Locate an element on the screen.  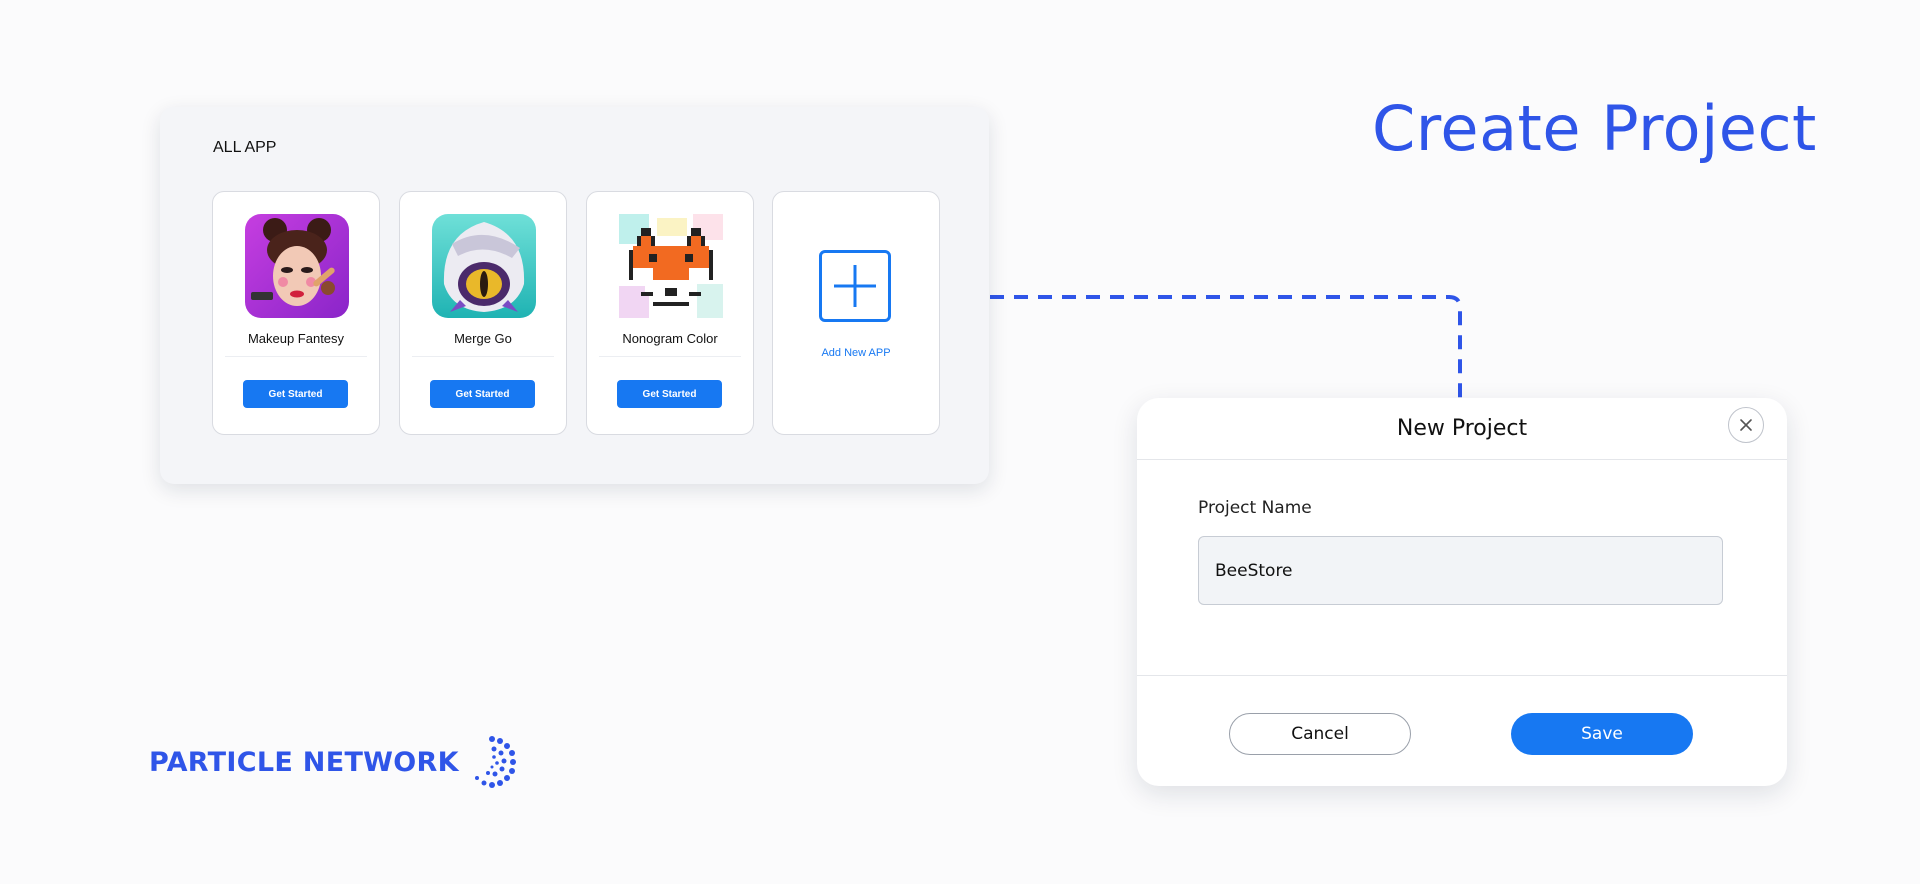
app-card-nonogram-color: Nonogram Color Get Started is located at coordinates (670, 313).